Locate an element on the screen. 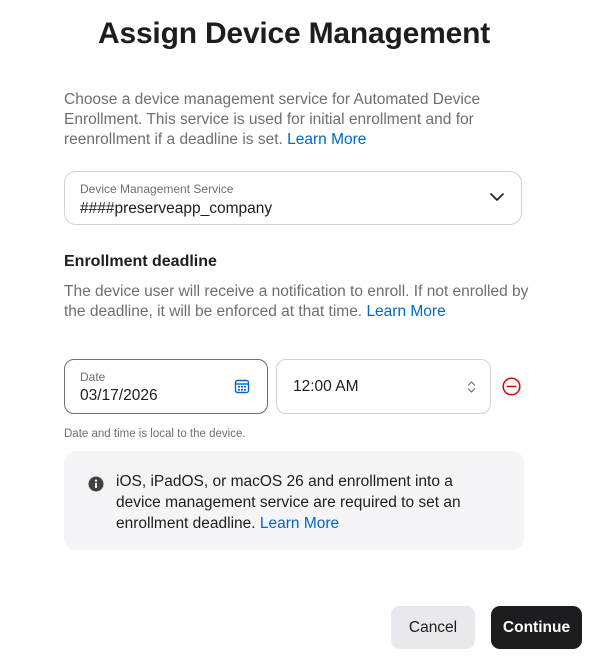  up-down-chevron-icon is located at coordinates (471, 387).